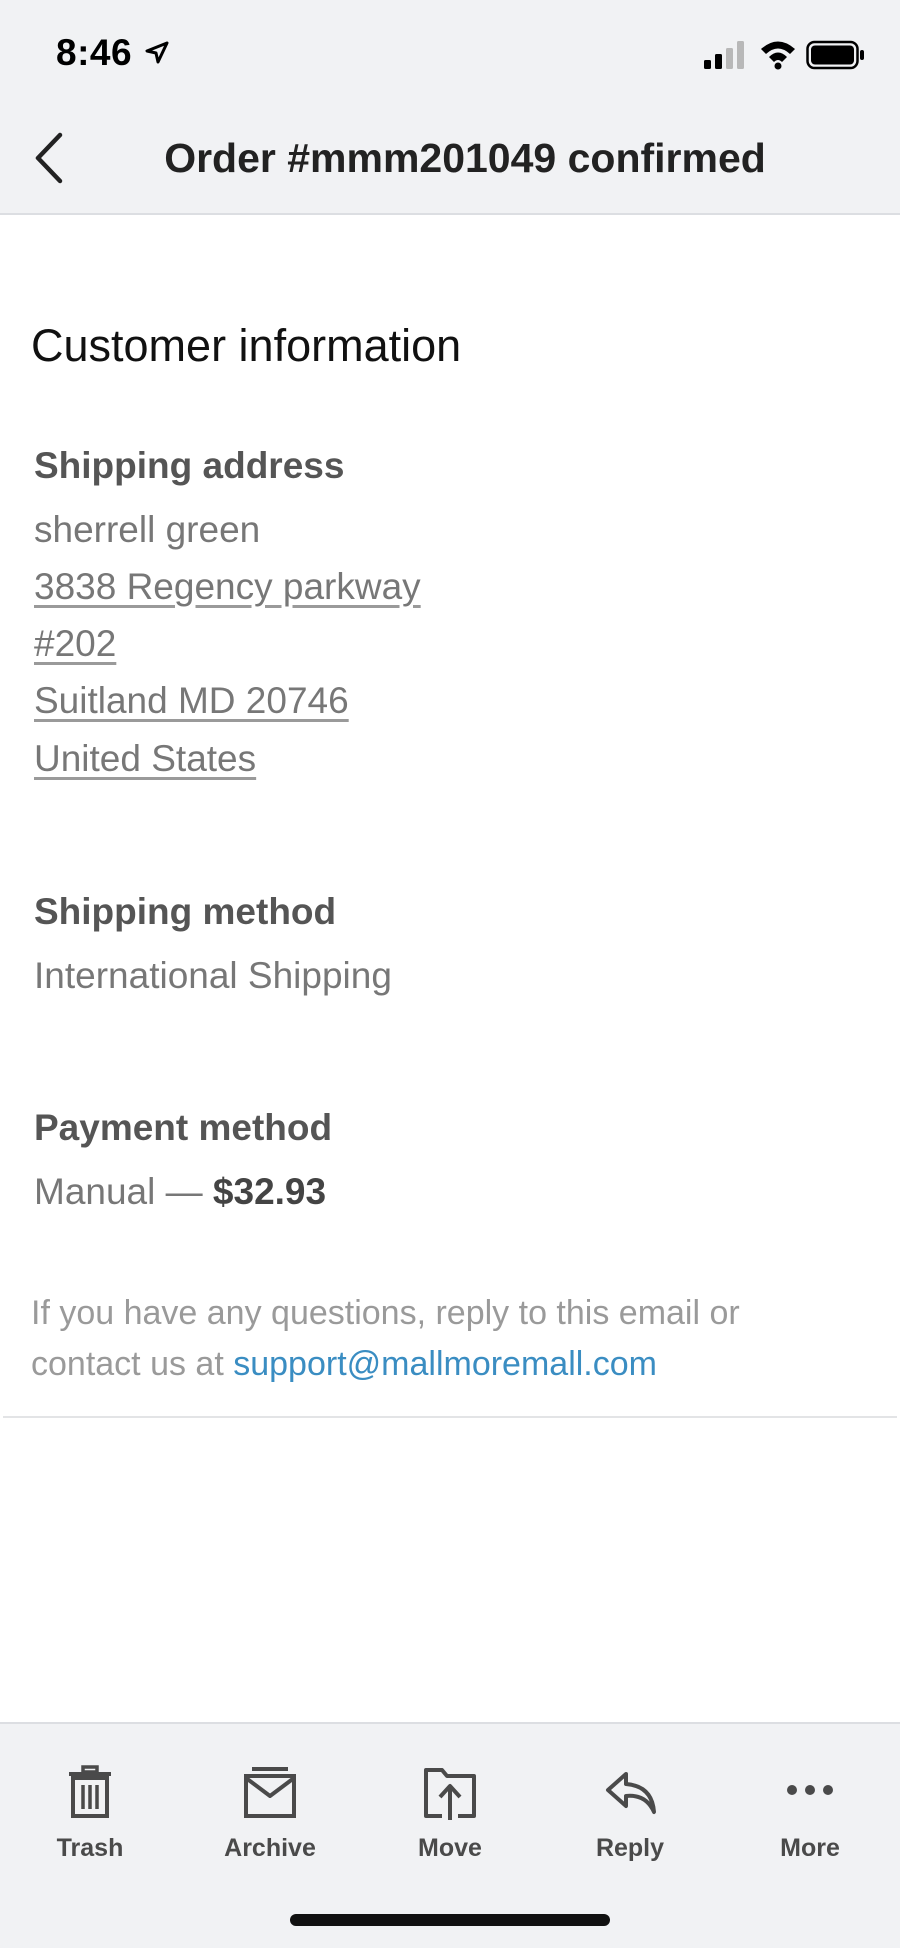 This screenshot has height=1948, width=900. I want to click on move-label: Move, so click(450, 1848).